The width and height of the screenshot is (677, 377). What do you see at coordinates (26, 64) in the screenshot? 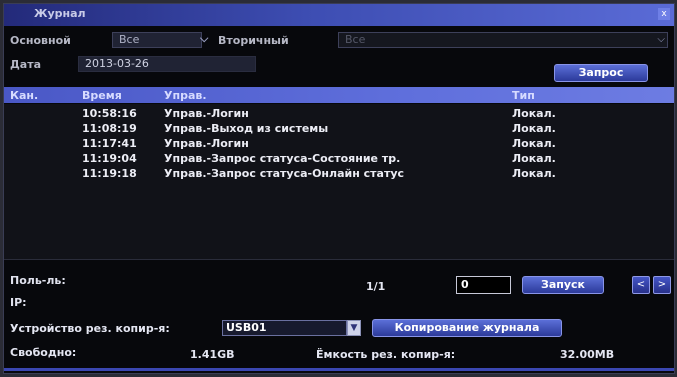
I see `date-label: Дата` at bounding box center [26, 64].